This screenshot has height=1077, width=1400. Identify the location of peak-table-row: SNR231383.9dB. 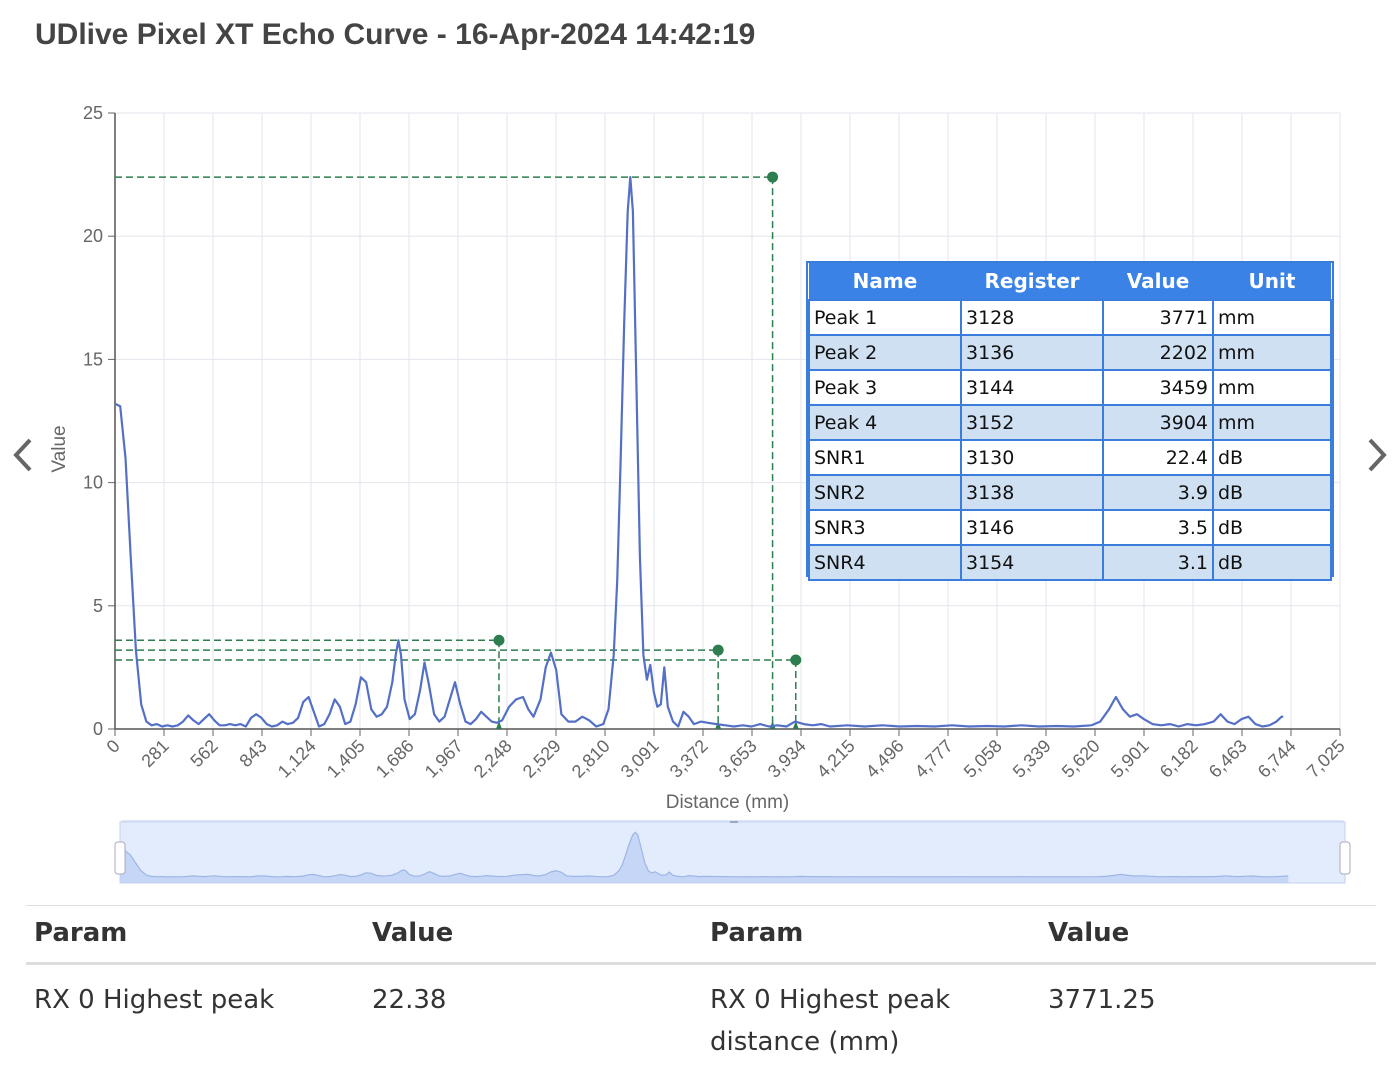
(1070, 492).